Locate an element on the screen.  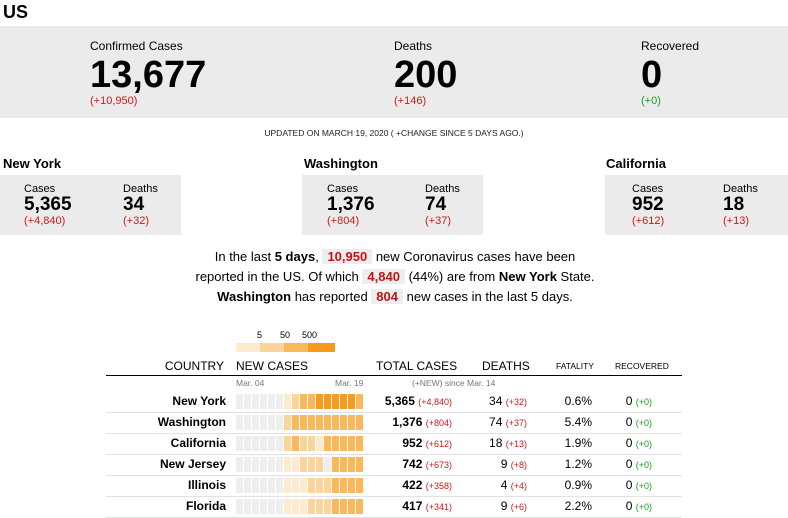
deaths-label: Deaths is located at coordinates (413, 46).